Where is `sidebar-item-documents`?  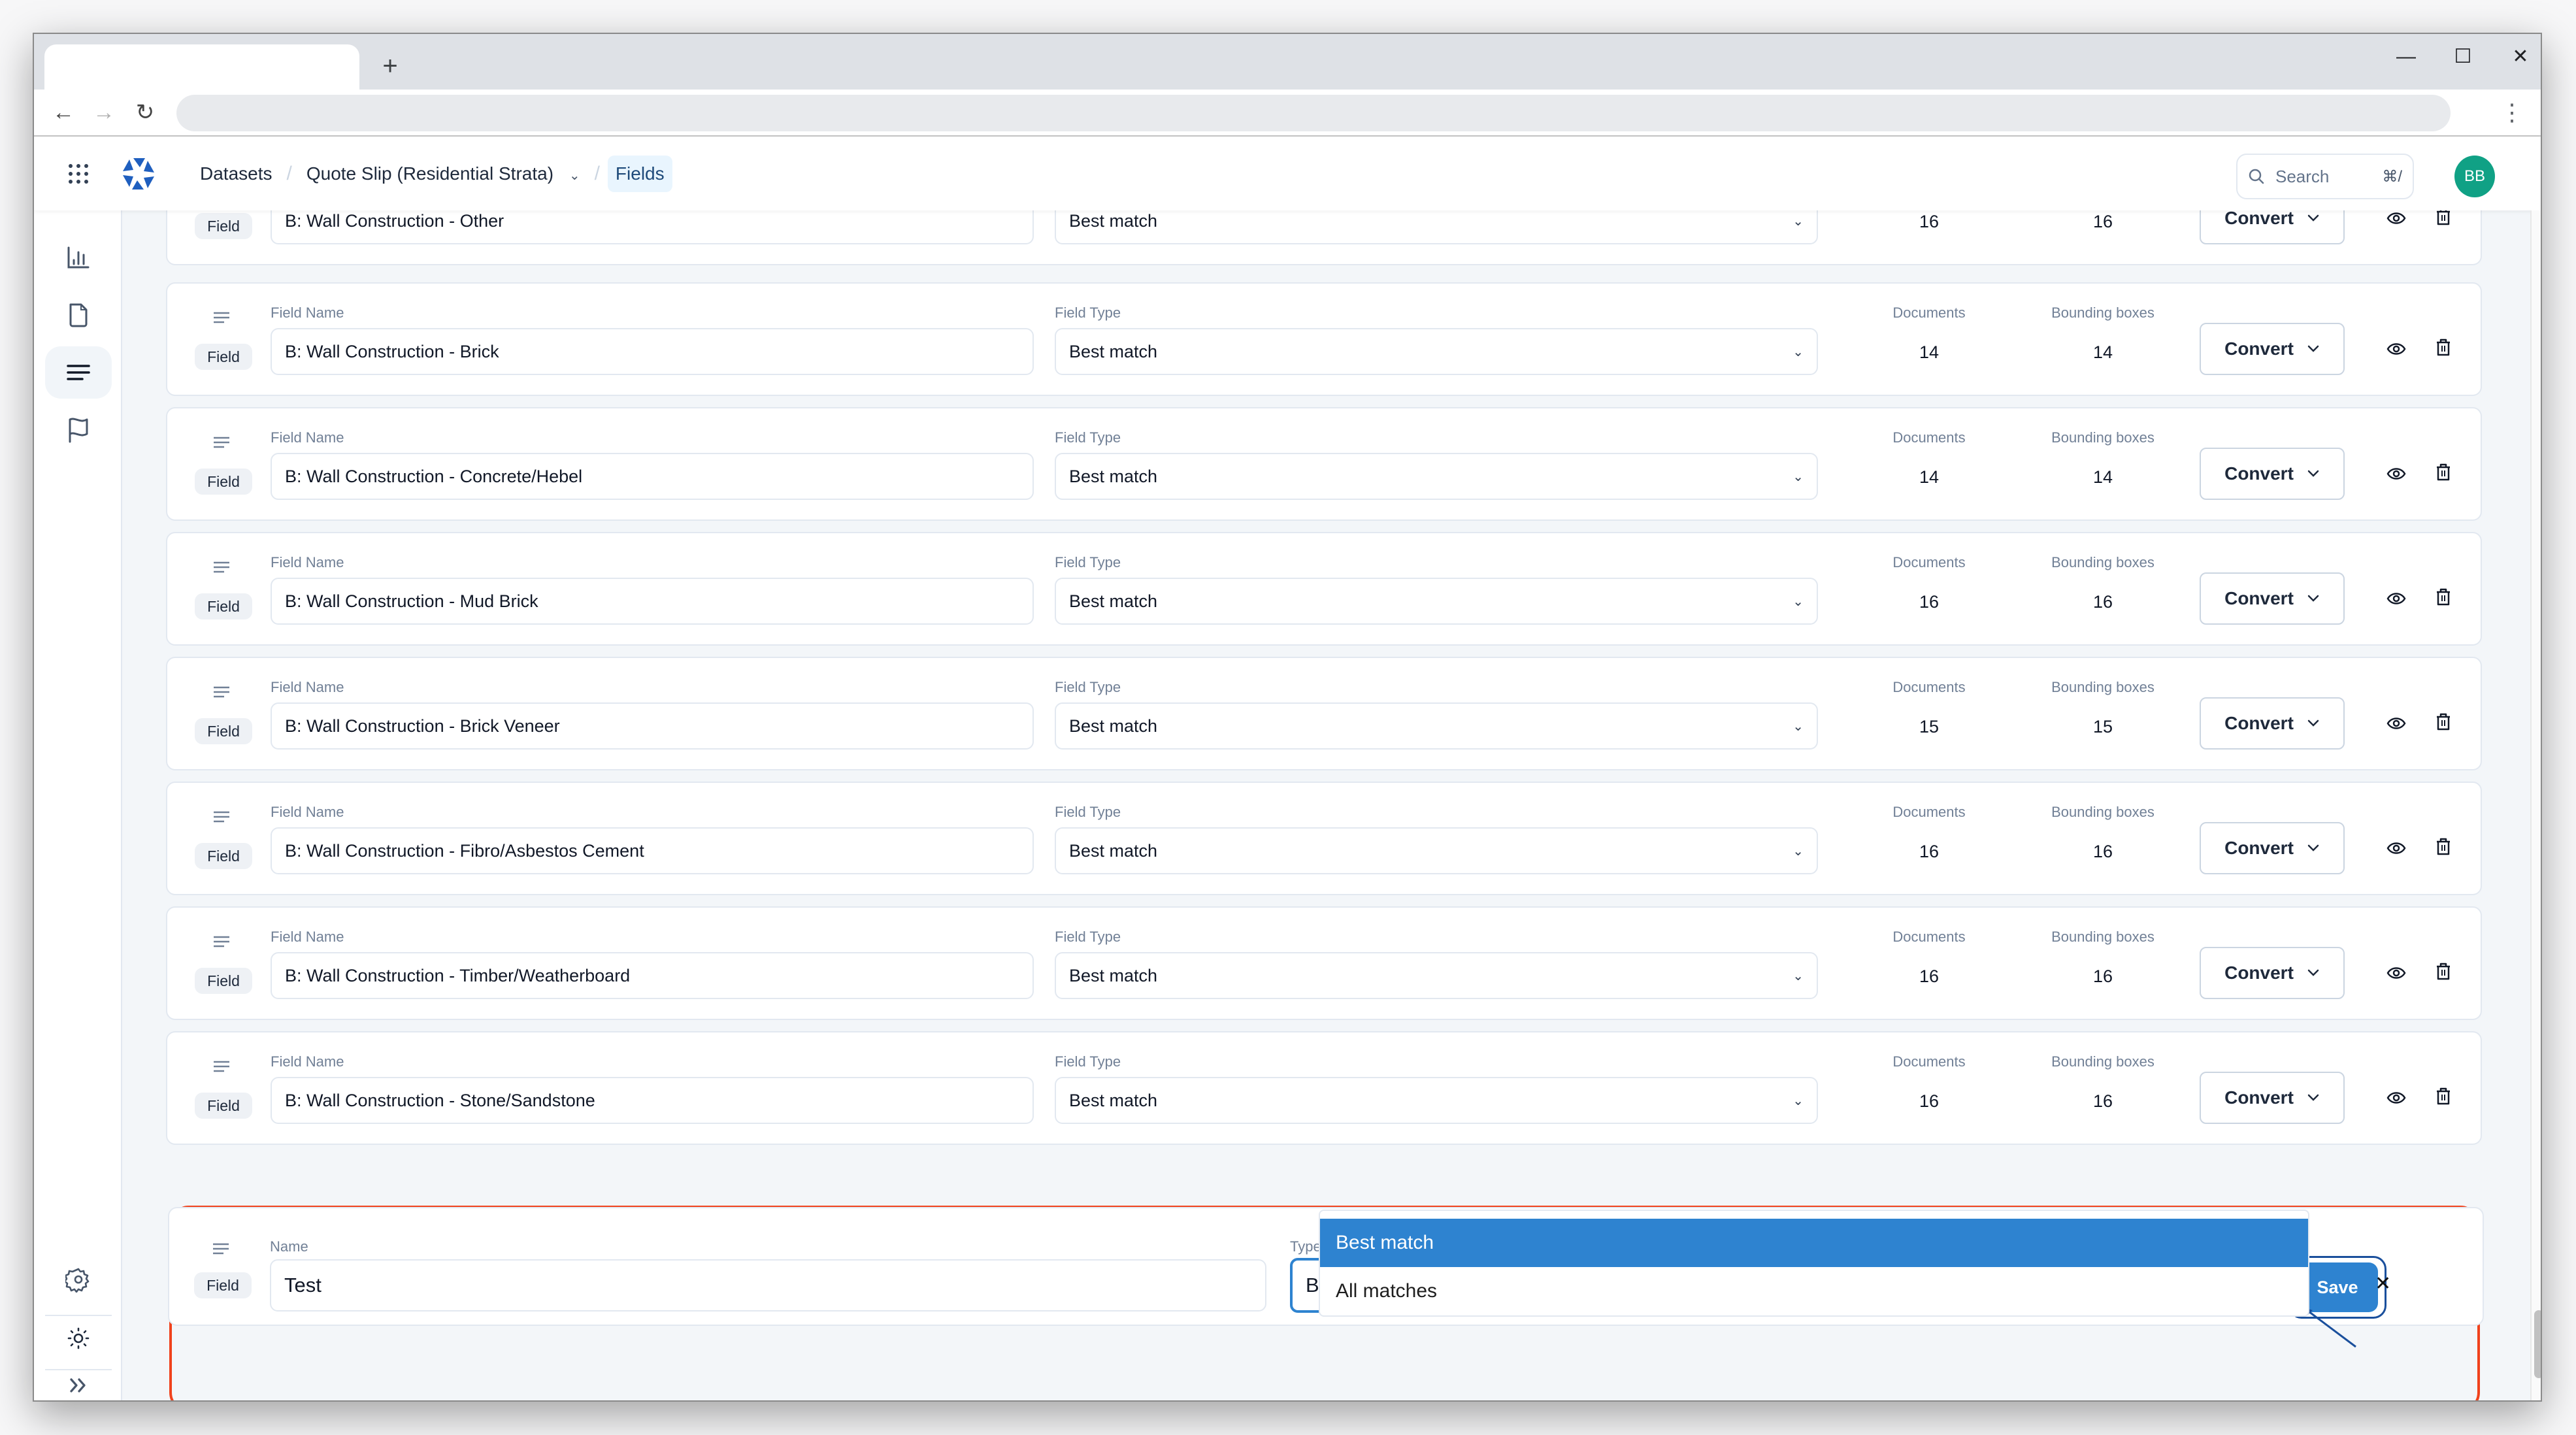 sidebar-item-documents is located at coordinates (78, 315).